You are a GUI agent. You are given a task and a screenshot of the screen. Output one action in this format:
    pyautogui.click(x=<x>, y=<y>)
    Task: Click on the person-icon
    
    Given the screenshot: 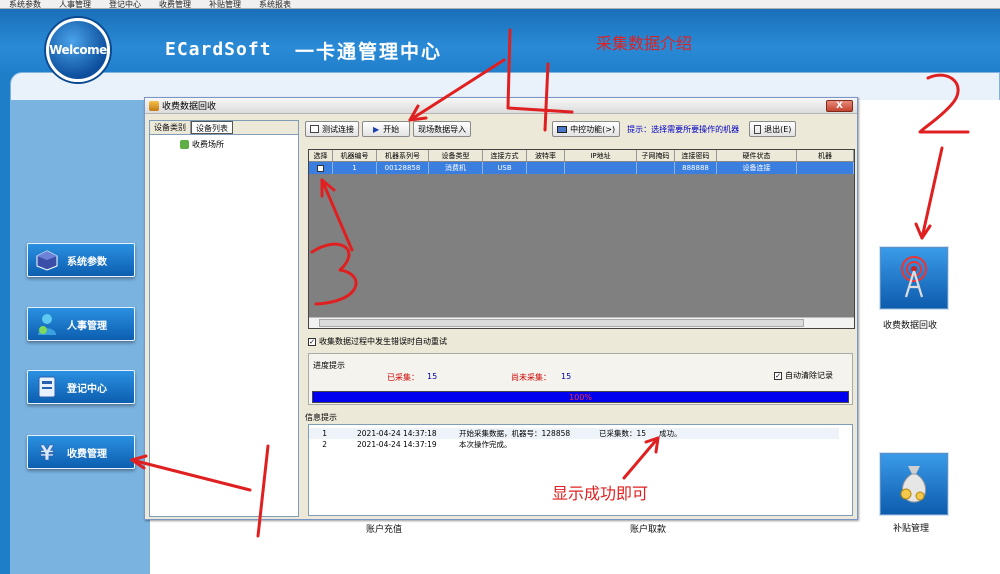 What is the action you would take?
    pyautogui.click(x=47, y=324)
    